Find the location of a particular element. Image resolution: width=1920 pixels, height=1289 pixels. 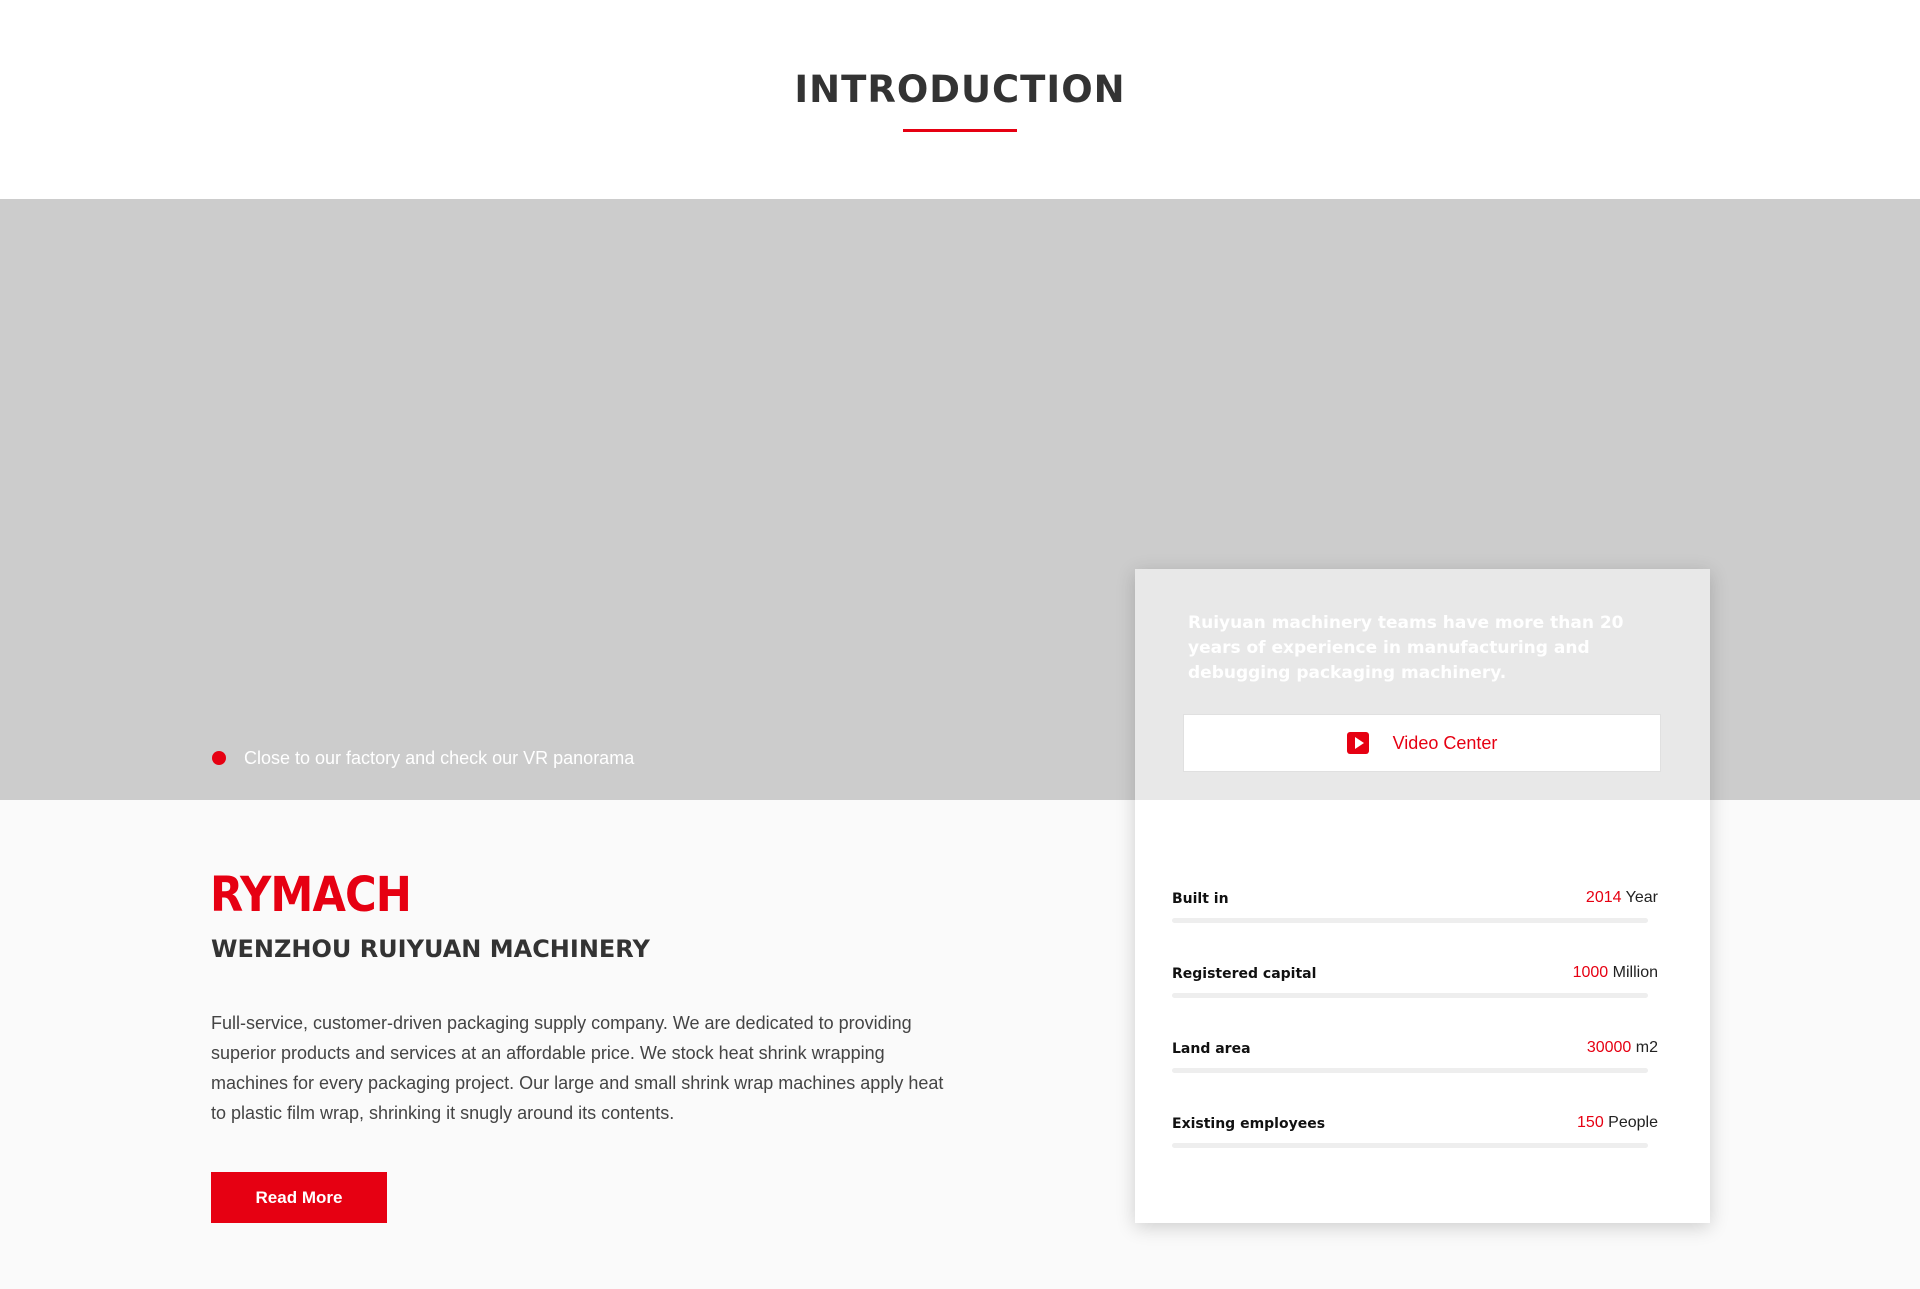

stat-value: 30000 m2 is located at coordinates (1622, 1048).